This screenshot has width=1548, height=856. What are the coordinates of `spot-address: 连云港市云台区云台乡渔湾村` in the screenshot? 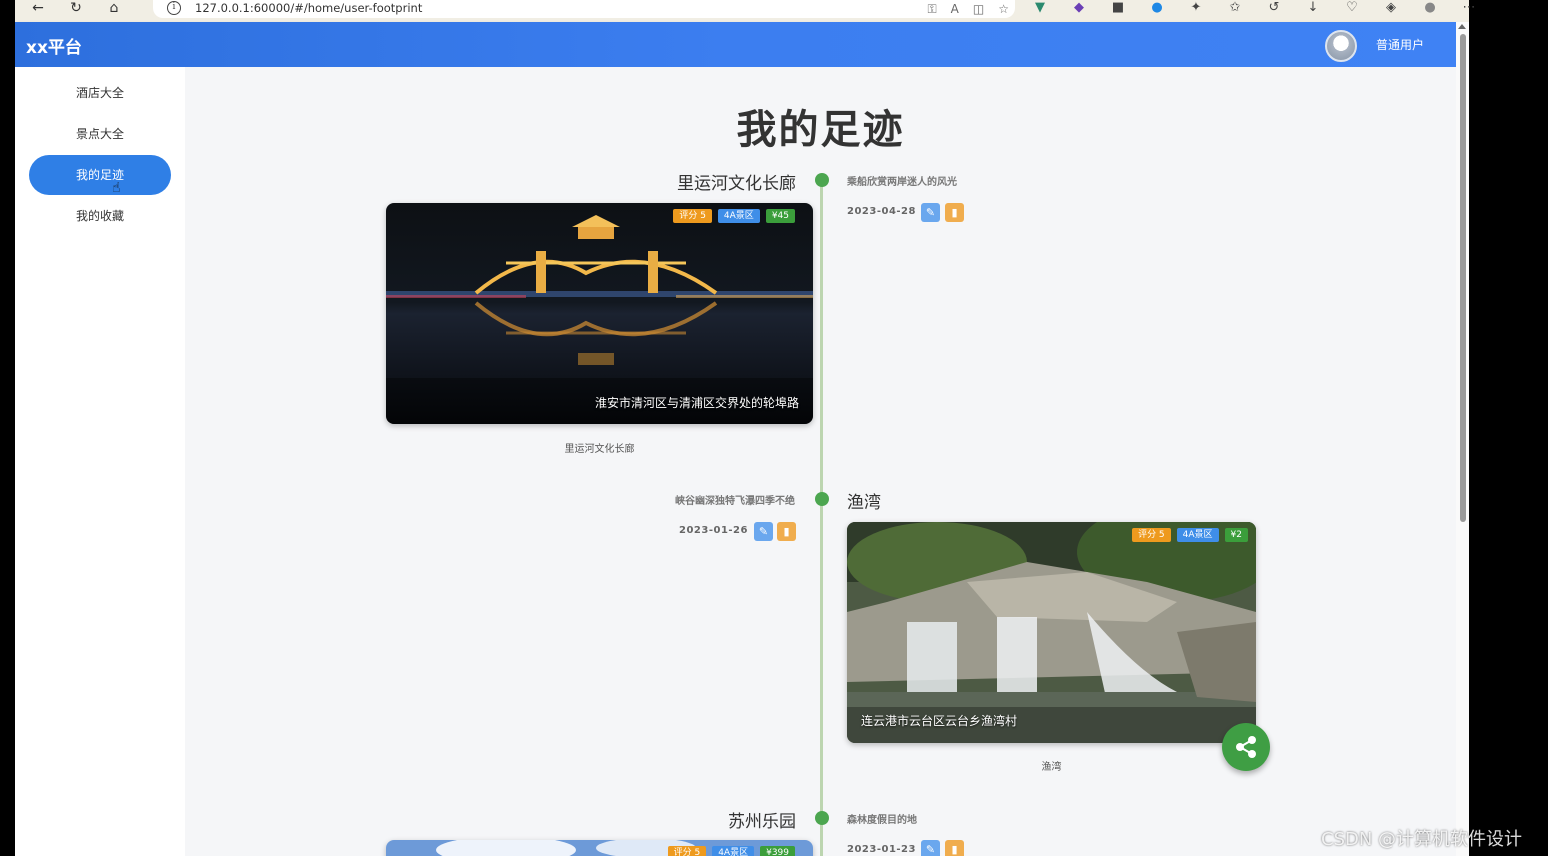 It's located at (939, 721).